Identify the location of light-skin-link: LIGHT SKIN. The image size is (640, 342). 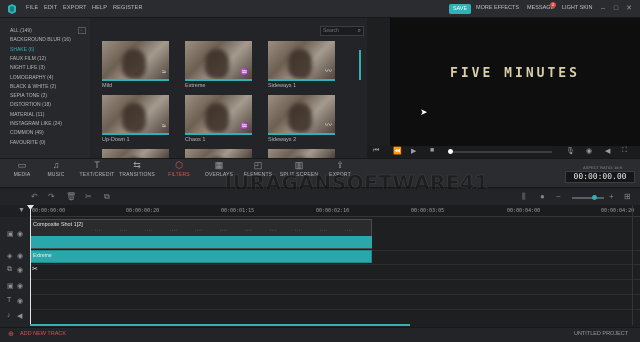
(577, 8).